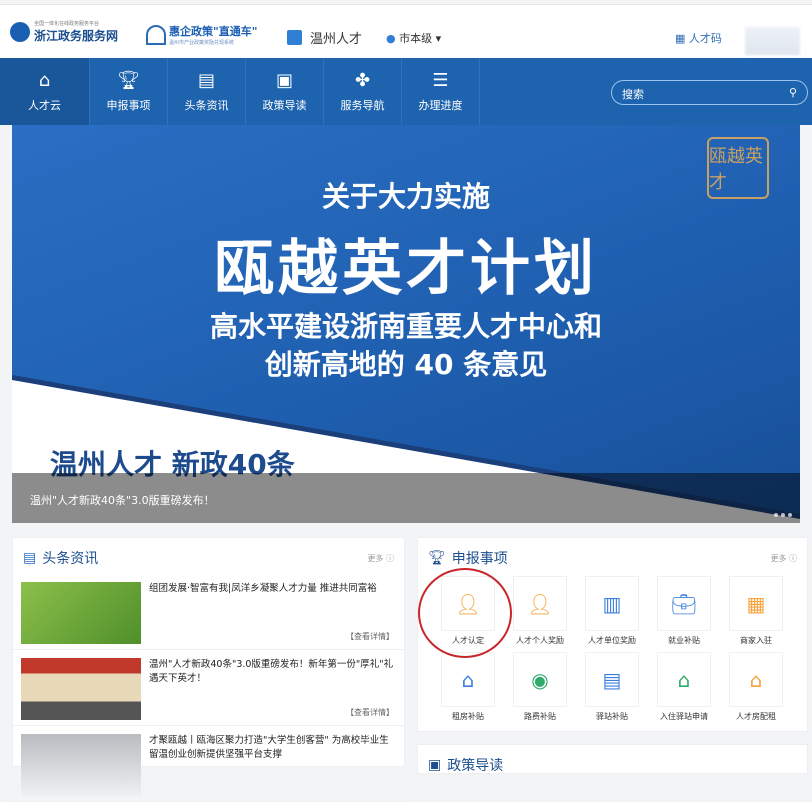 This screenshot has width=812, height=802. I want to click on nav-item-policy: ▣ 政策导读, so click(285, 91).